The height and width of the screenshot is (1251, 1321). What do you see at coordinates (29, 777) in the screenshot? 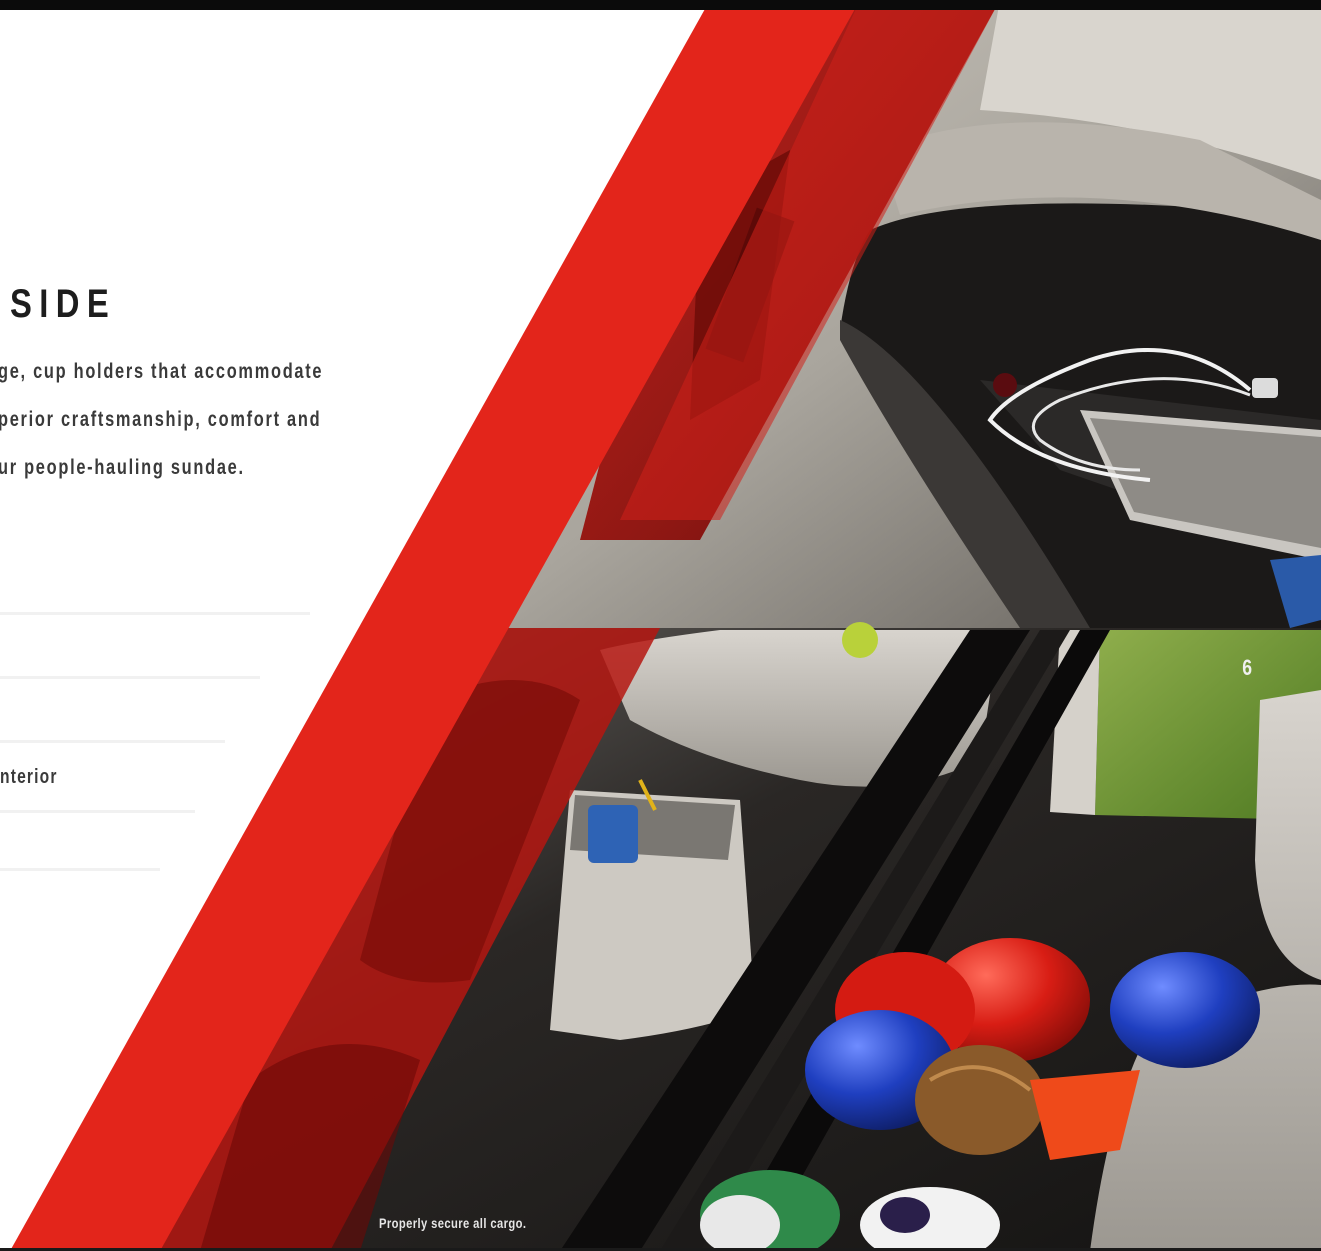
I see `feature-caption: nterior` at bounding box center [29, 777].